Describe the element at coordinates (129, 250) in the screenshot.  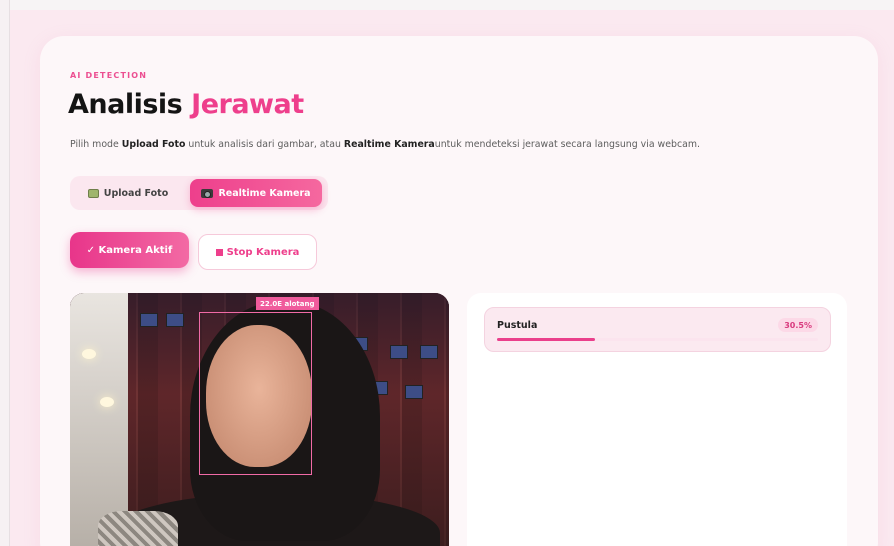
I see `camera-active-button: ✓ Kamera Aktif` at that location.